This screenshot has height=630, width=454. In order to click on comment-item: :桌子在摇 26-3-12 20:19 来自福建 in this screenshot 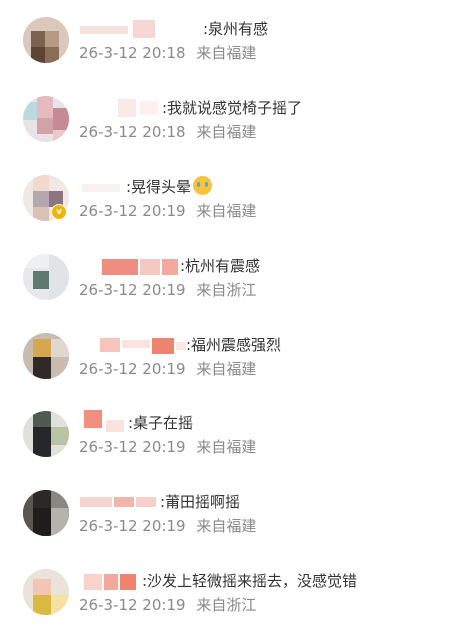, I will do `click(227, 449)`.